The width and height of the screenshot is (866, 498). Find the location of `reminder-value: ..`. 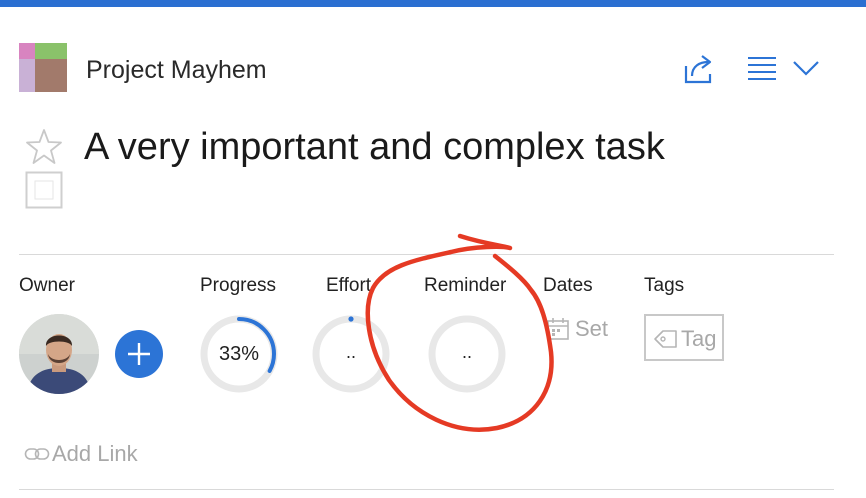

reminder-value: .. is located at coordinates (466, 352).